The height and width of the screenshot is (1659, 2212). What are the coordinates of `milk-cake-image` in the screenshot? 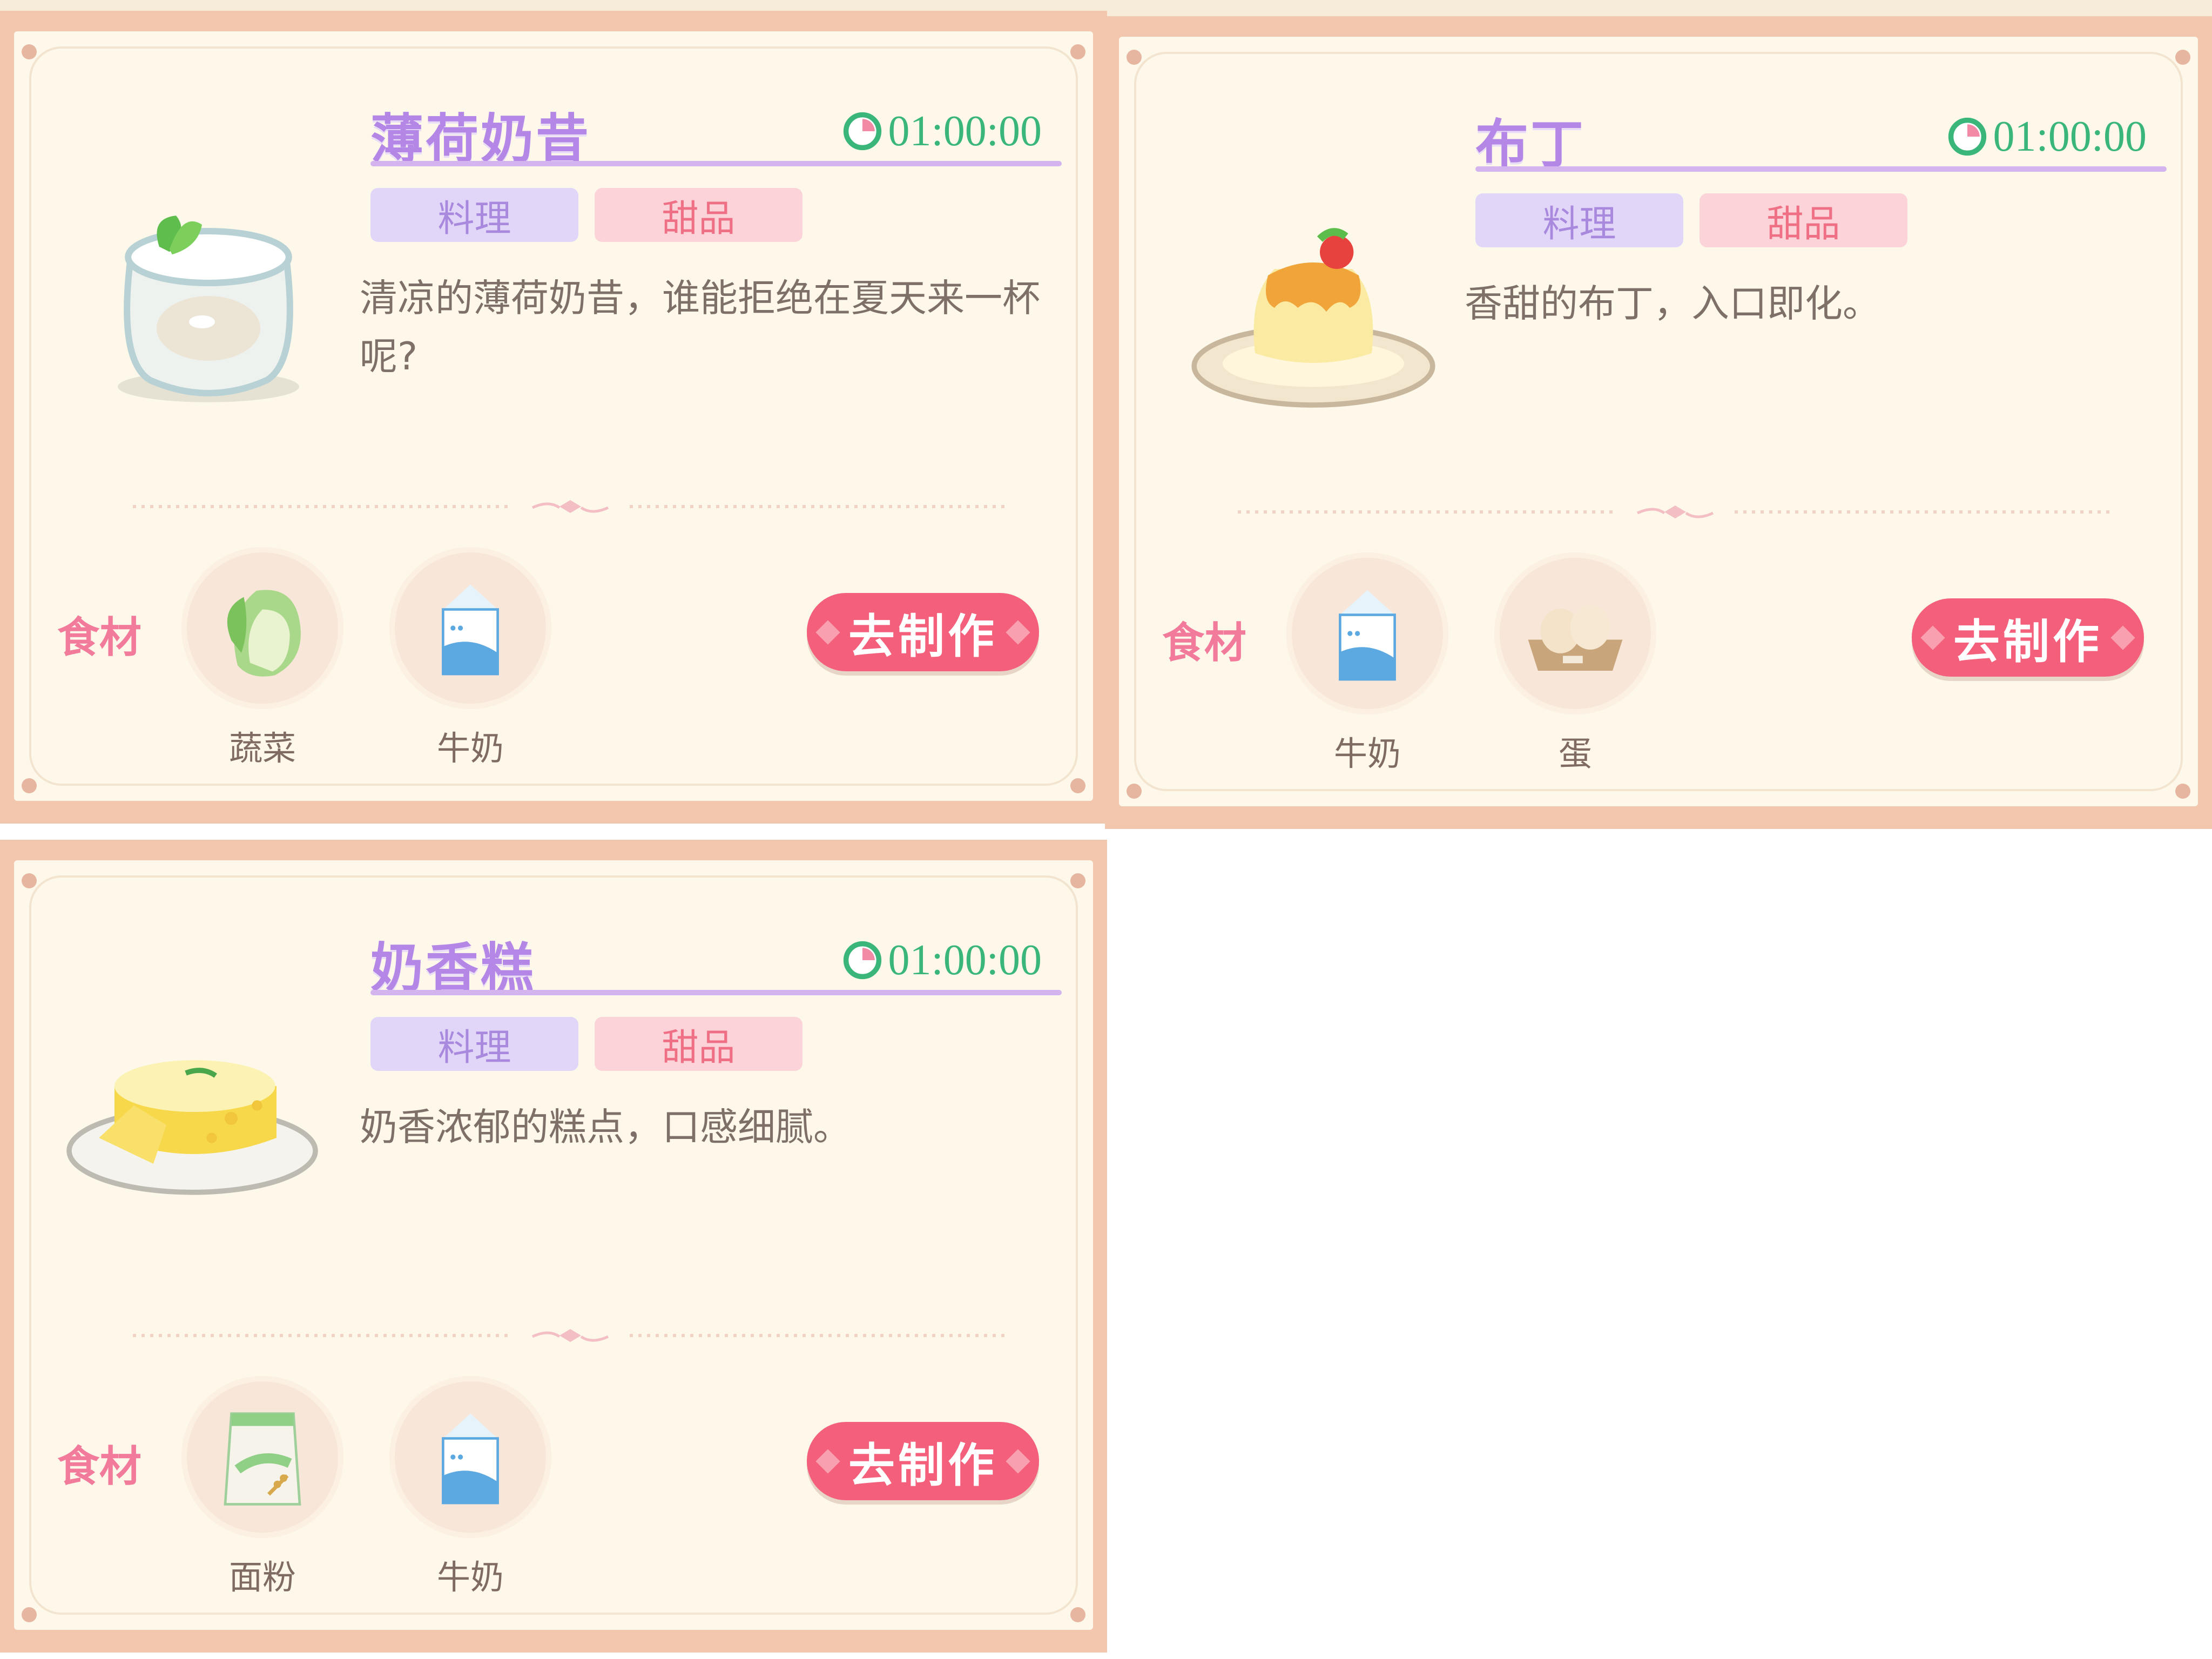 It's located at (192, 1127).